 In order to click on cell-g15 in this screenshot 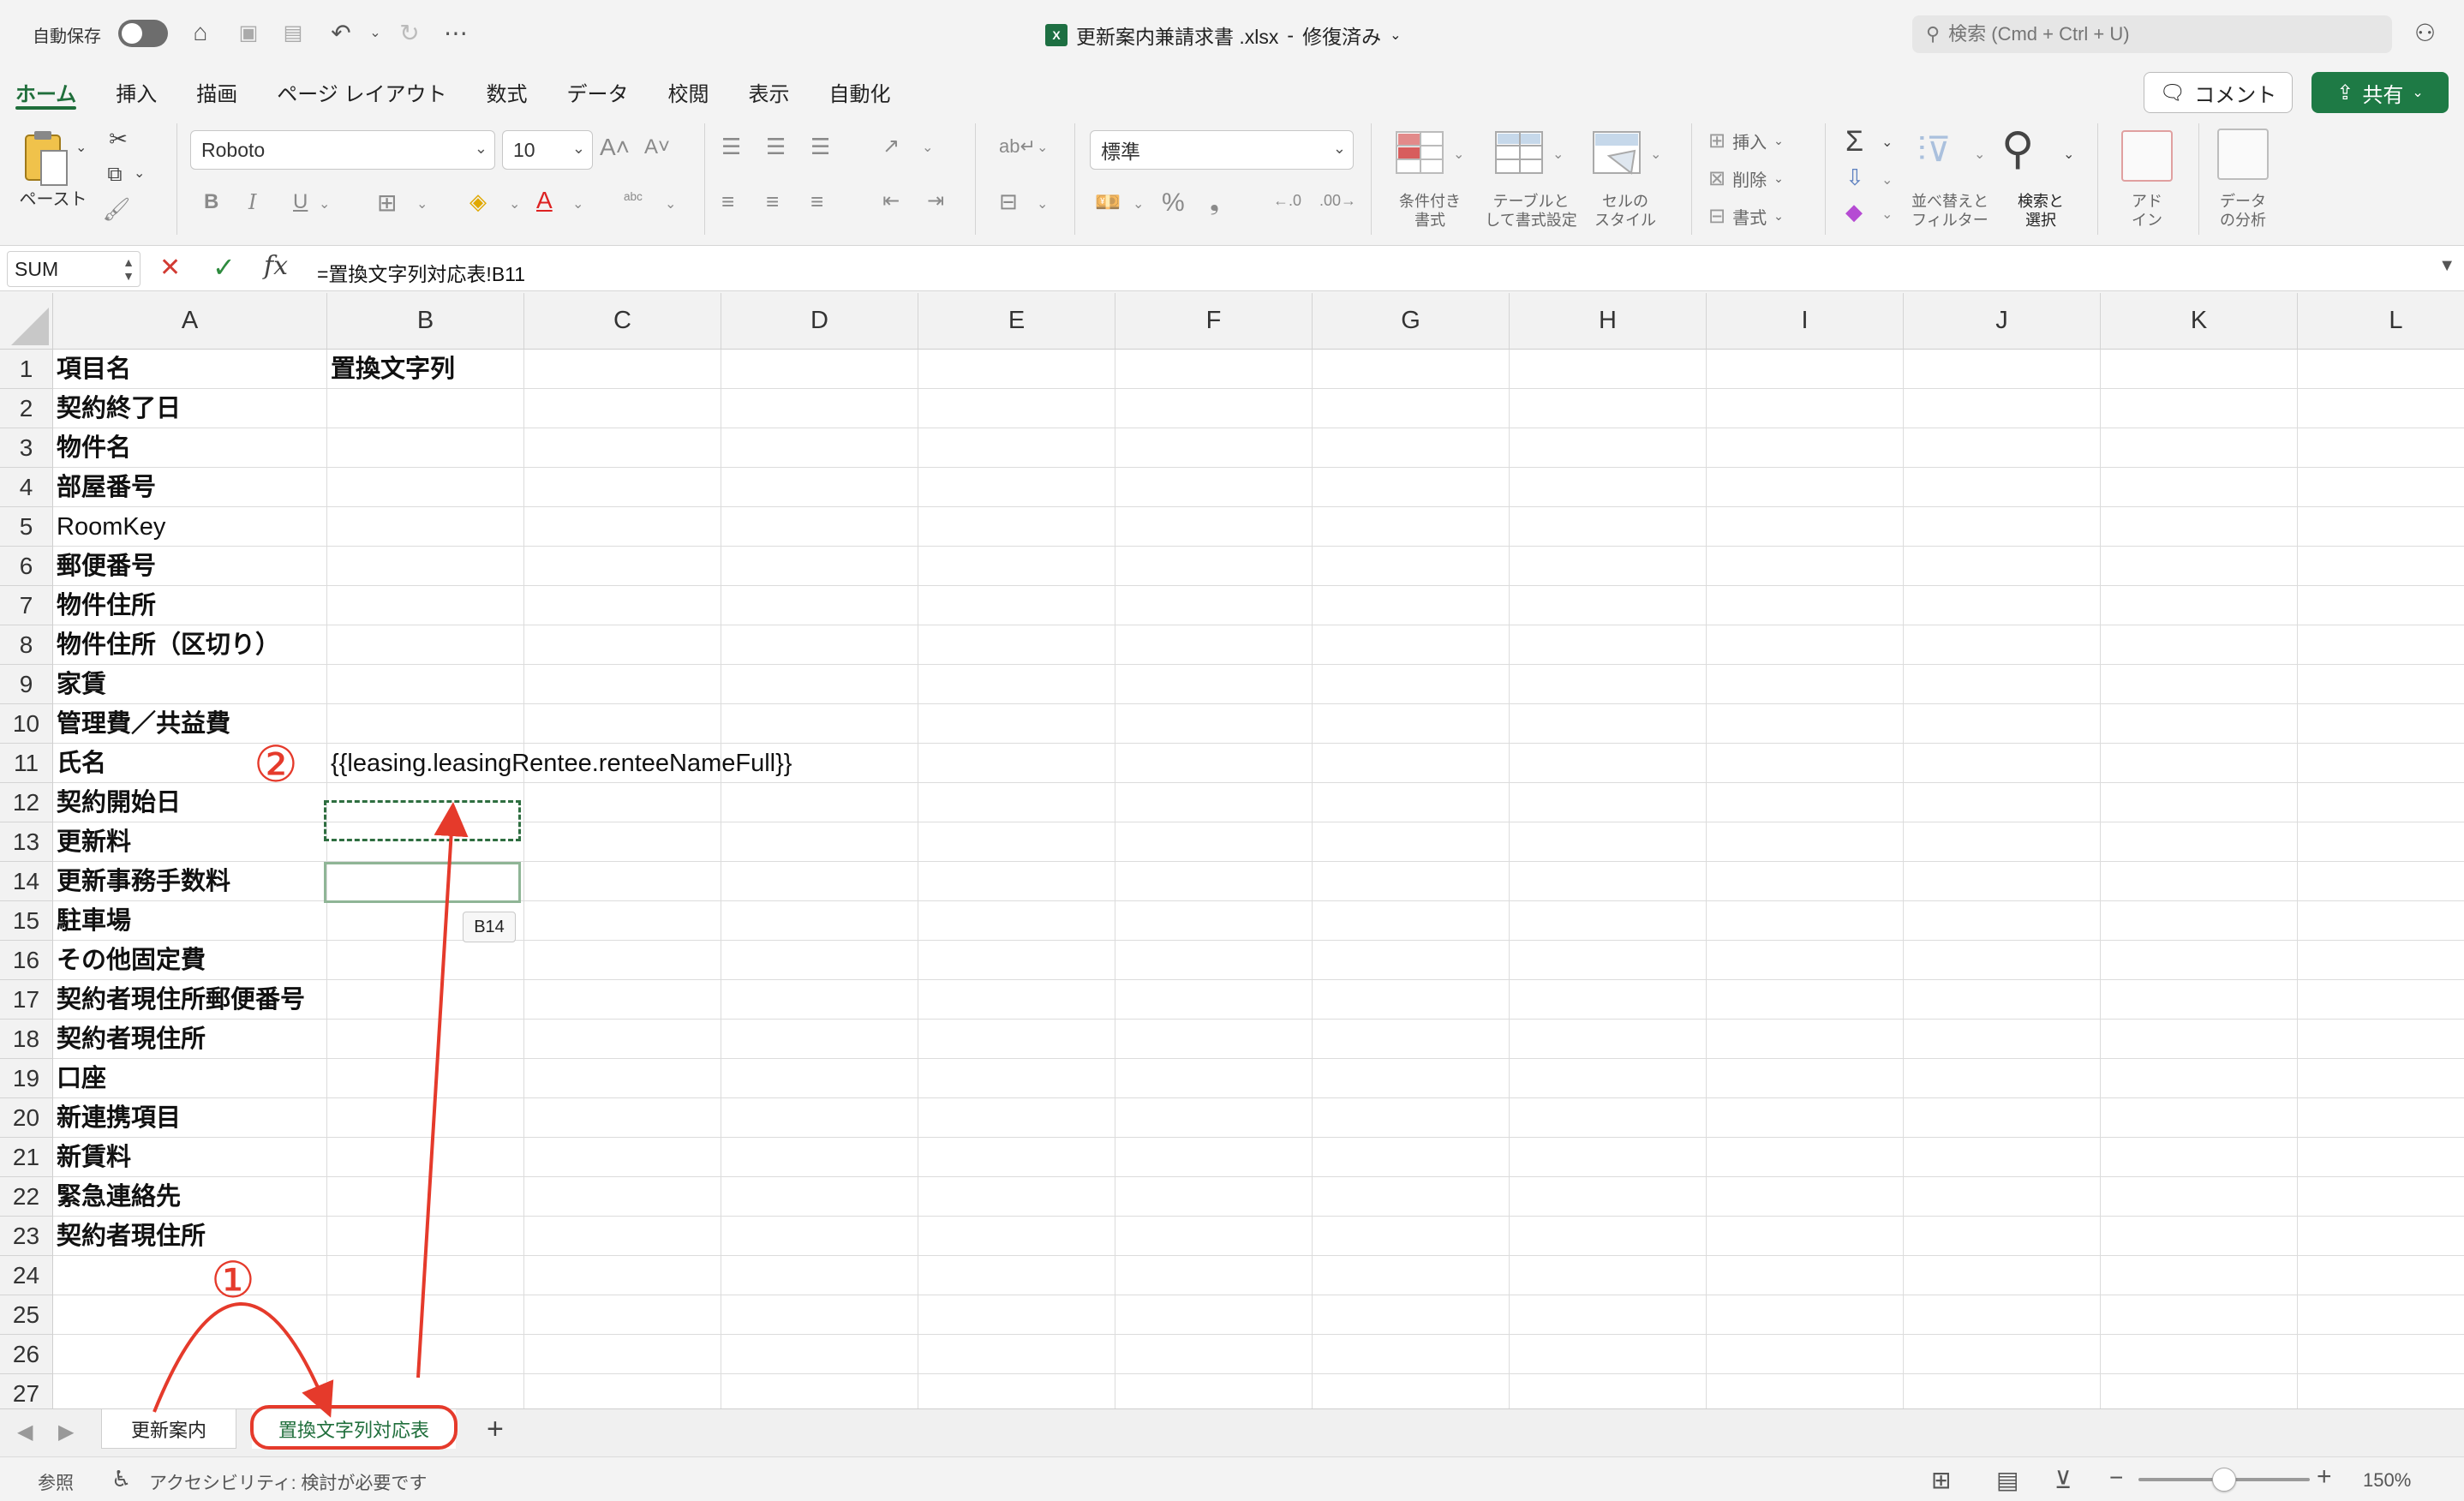, I will do `click(1411, 921)`.